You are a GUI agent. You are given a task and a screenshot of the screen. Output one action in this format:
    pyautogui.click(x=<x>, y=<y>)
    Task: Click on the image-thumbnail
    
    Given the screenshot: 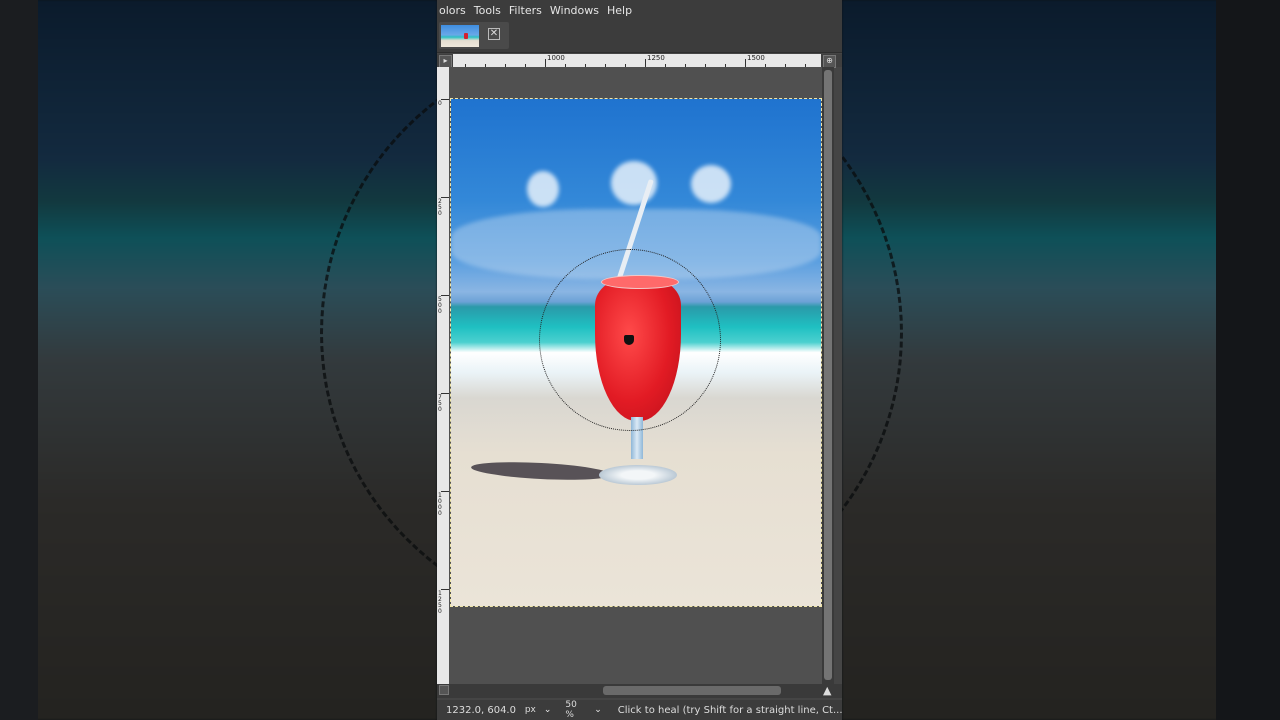 What is the action you would take?
    pyautogui.click(x=460, y=36)
    